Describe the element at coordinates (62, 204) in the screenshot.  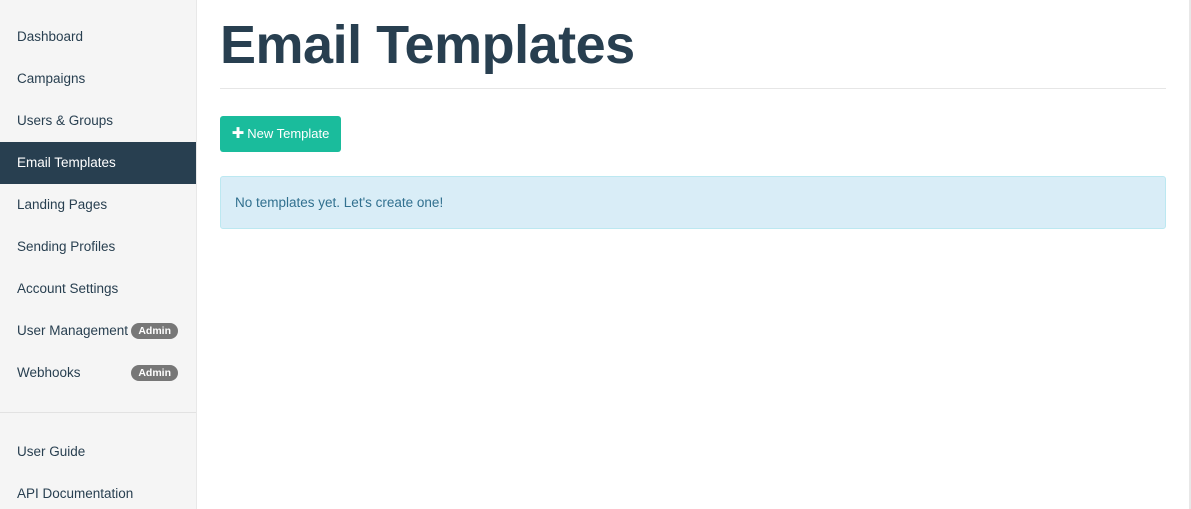
I see `sidebar-item-label: Landing Pages` at that location.